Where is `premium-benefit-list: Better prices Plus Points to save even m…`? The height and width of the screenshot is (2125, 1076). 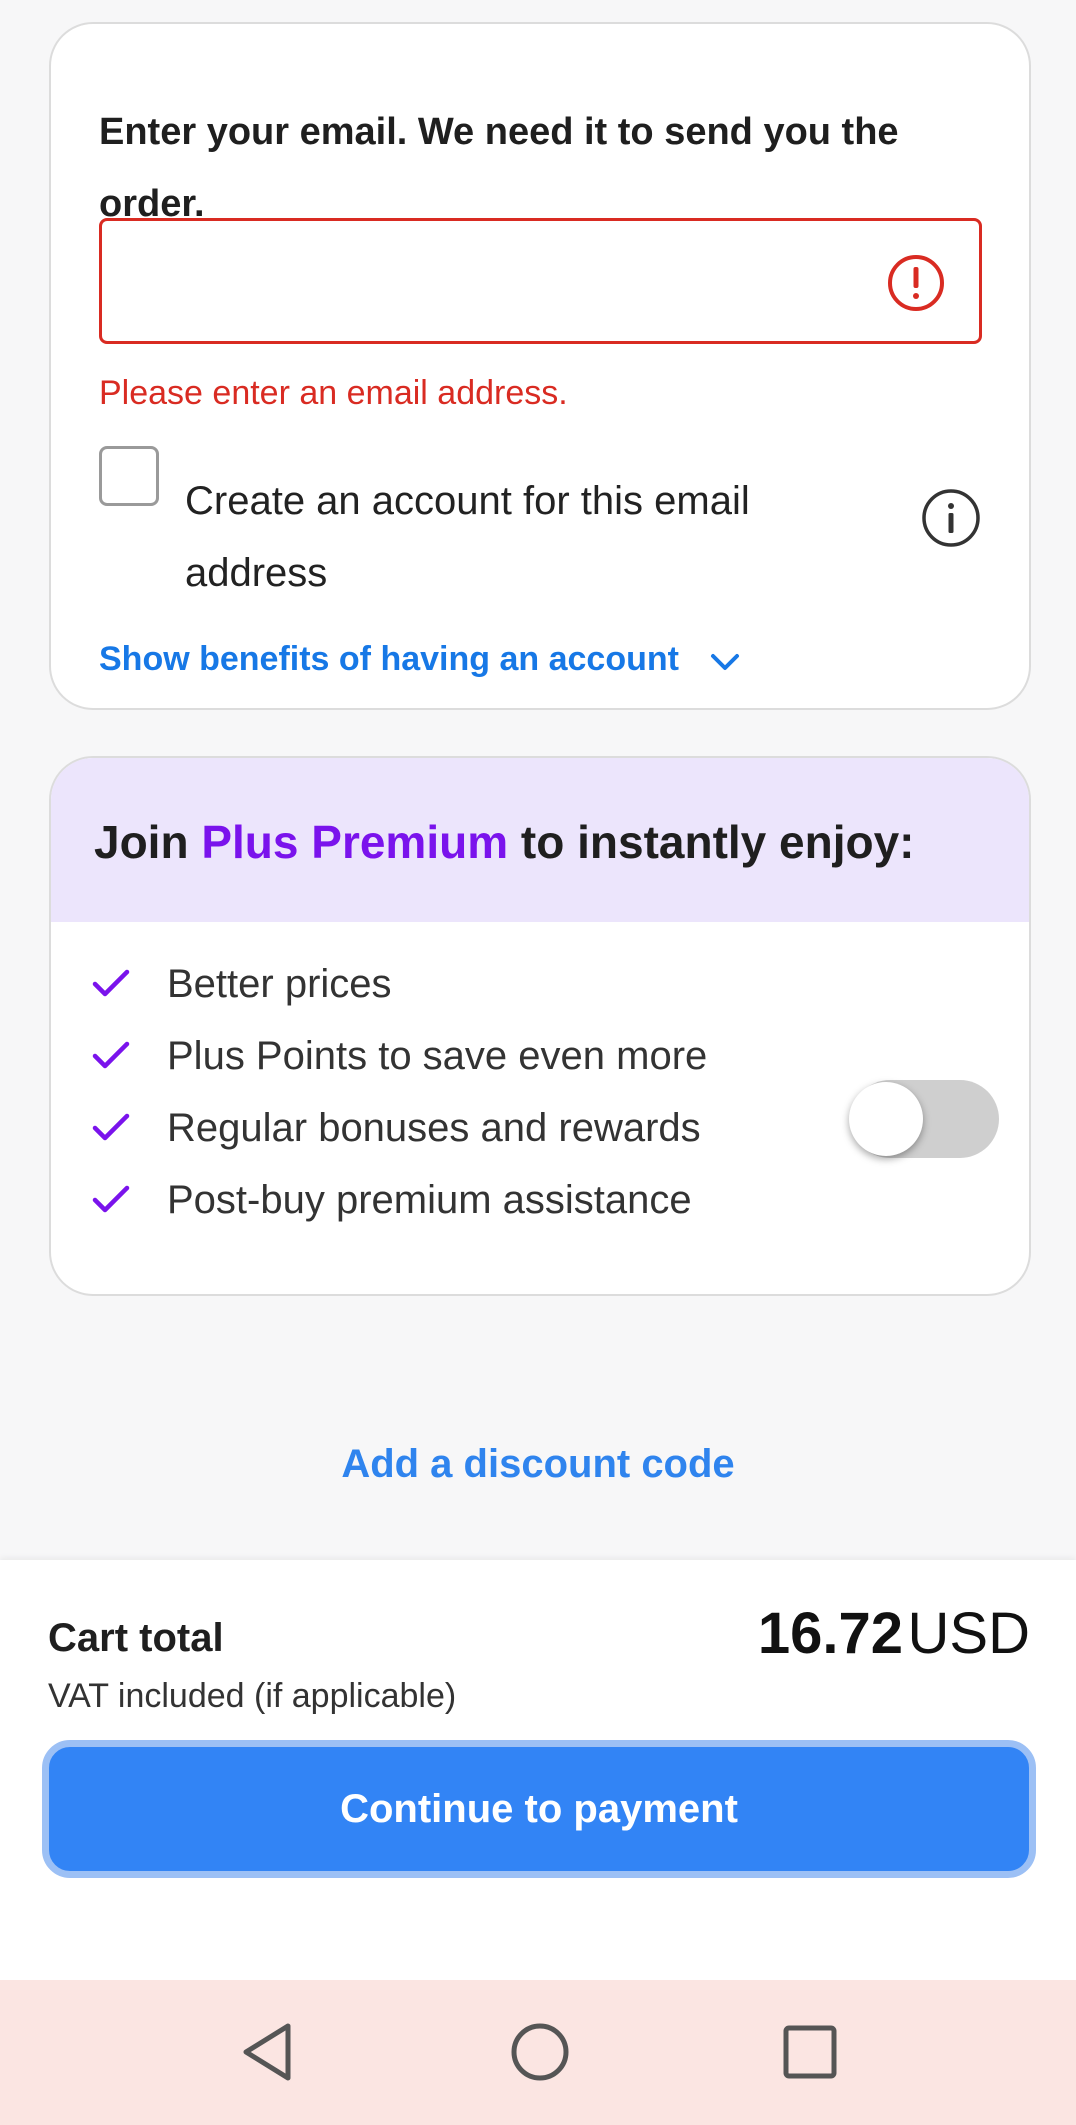 premium-benefit-list: Better prices Plus Points to save even m… is located at coordinates (471, 1092).